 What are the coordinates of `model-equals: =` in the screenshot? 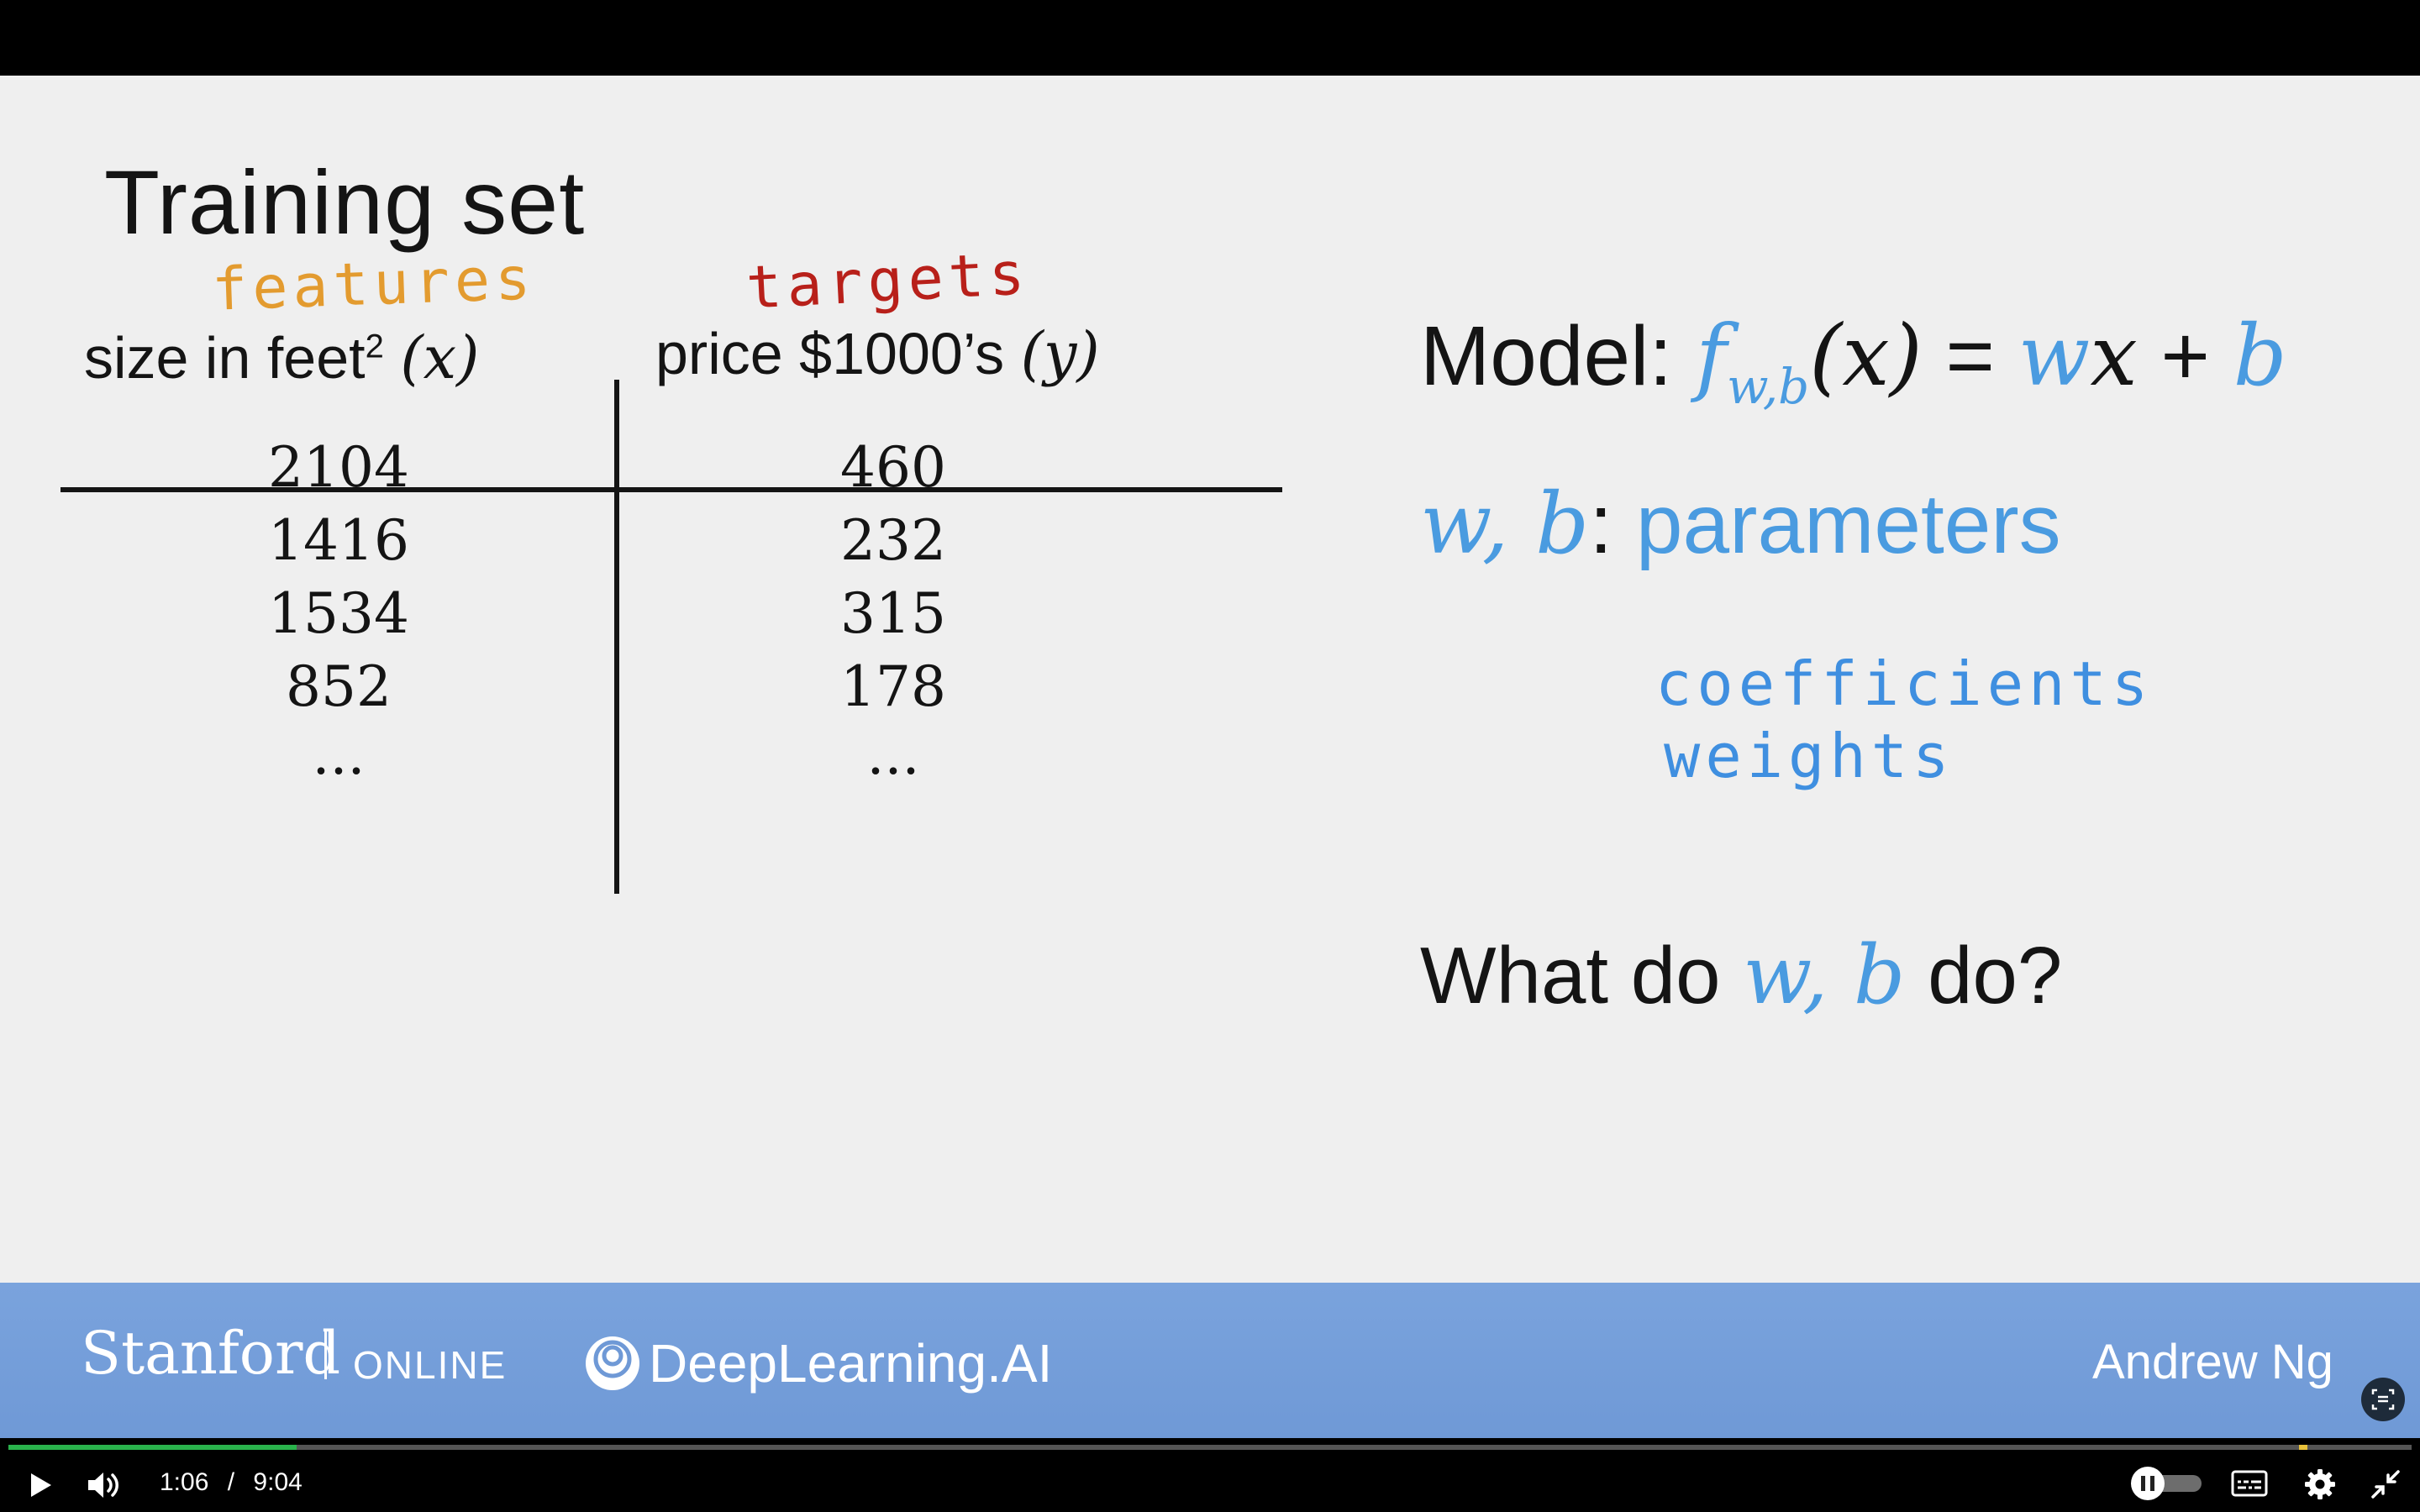 It's located at (1970, 356).